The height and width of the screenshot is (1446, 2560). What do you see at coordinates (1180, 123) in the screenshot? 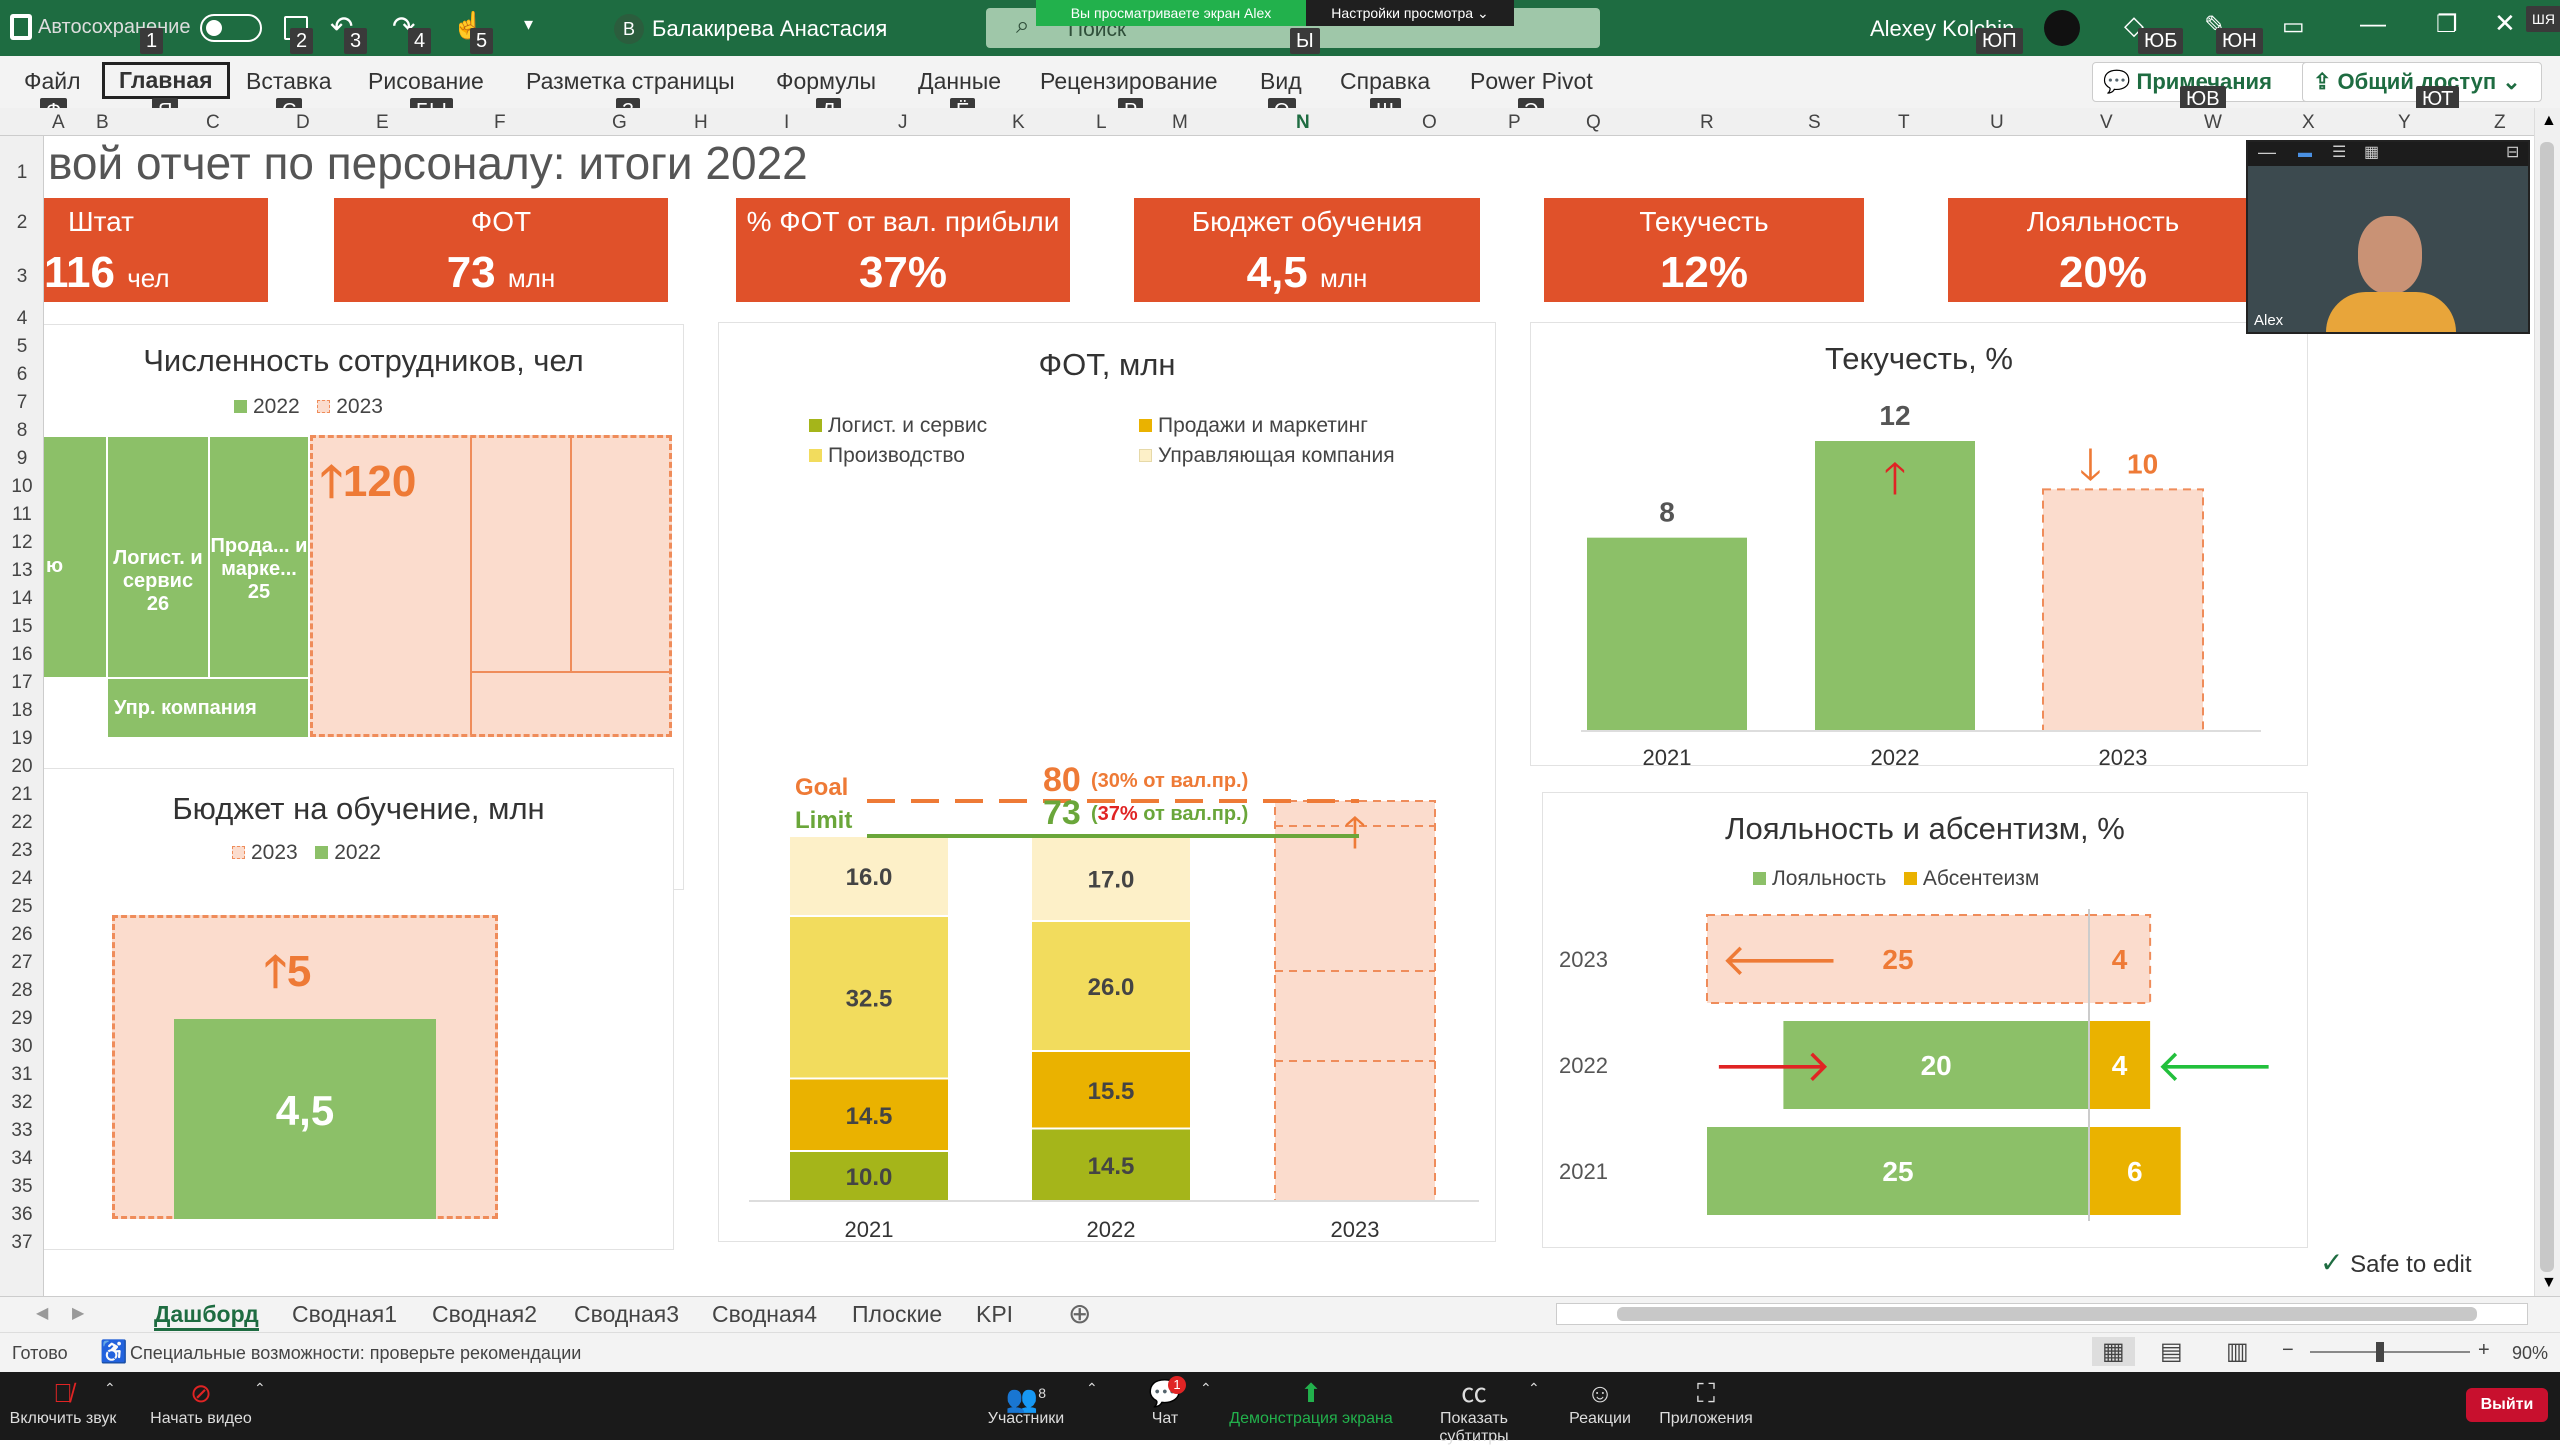
I see `col-m: M` at bounding box center [1180, 123].